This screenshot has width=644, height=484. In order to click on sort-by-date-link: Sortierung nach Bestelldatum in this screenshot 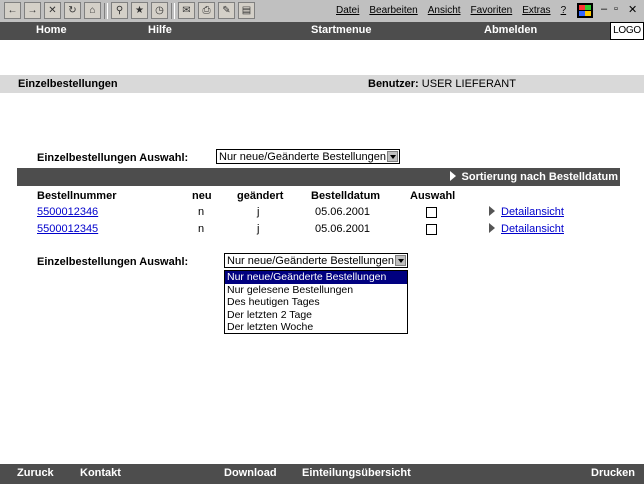, I will do `click(533, 177)`.